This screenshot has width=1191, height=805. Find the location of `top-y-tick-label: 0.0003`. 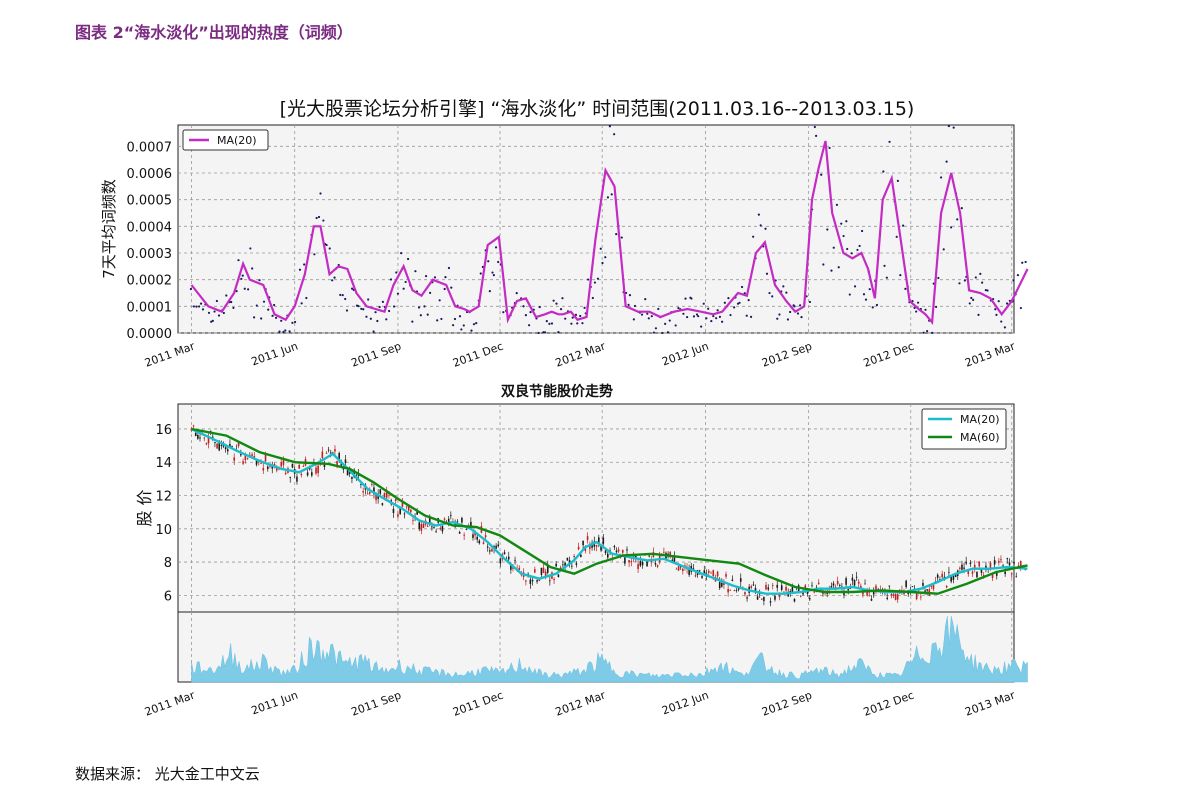

top-y-tick-label: 0.0003 is located at coordinates (150, 254).